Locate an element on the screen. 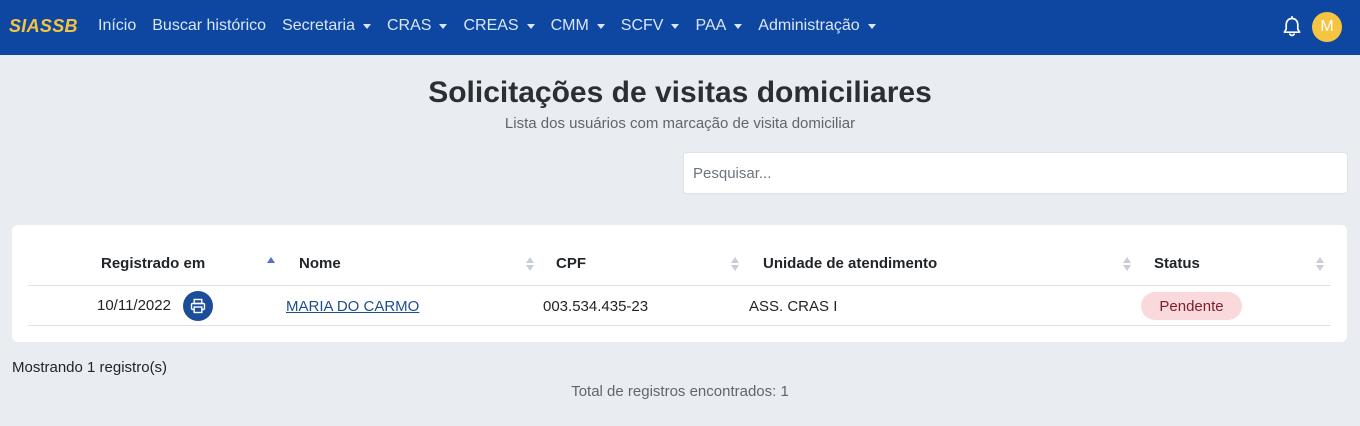  nav-label: Administração is located at coordinates (809, 25).